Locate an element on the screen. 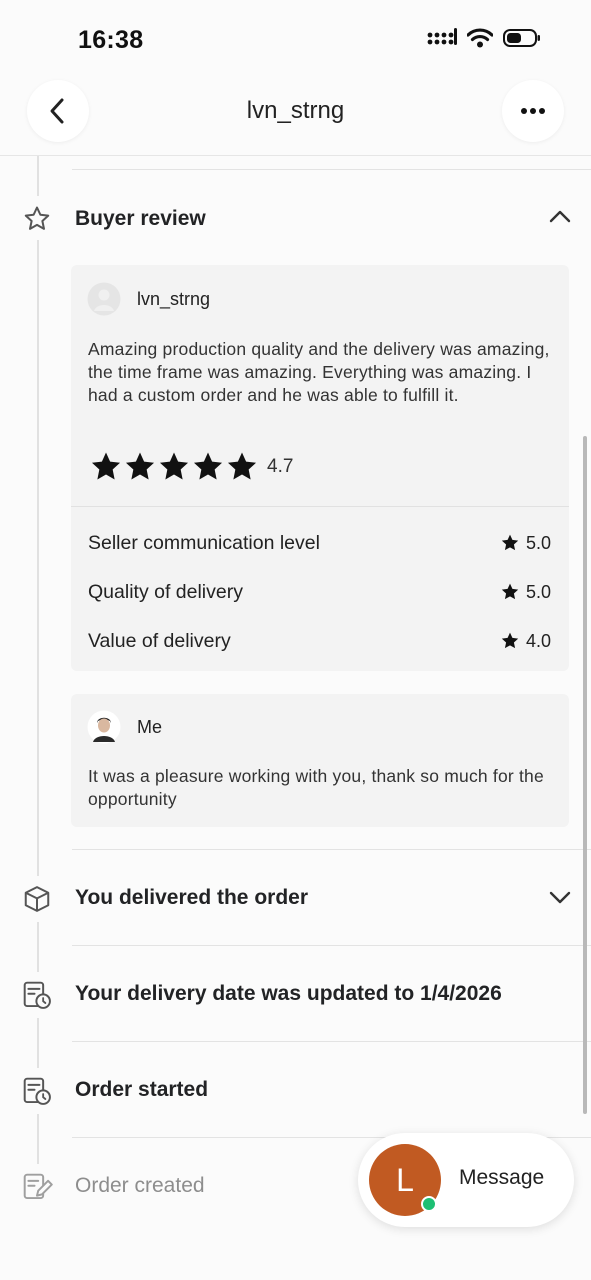 The width and height of the screenshot is (591, 1280). author-name: Me is located at coordinates (150, 726).